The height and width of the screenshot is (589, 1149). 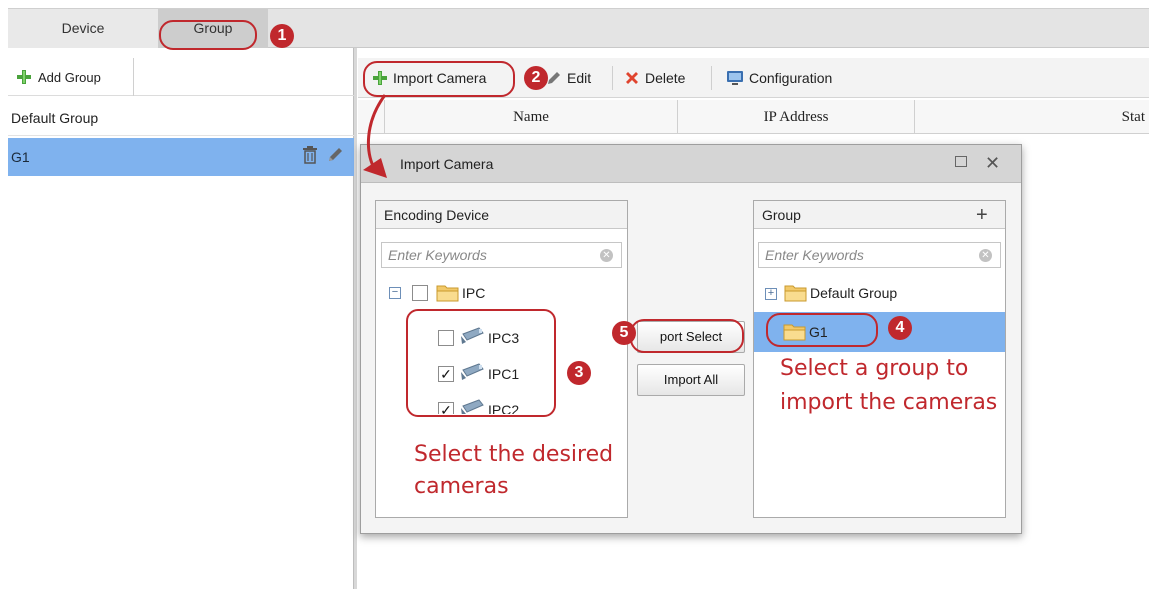 What do you see at coordinates (889, 402) in the screenshot?
I see `annotation-note-group-line2: import the cameras` at bounding box center [889, 402].